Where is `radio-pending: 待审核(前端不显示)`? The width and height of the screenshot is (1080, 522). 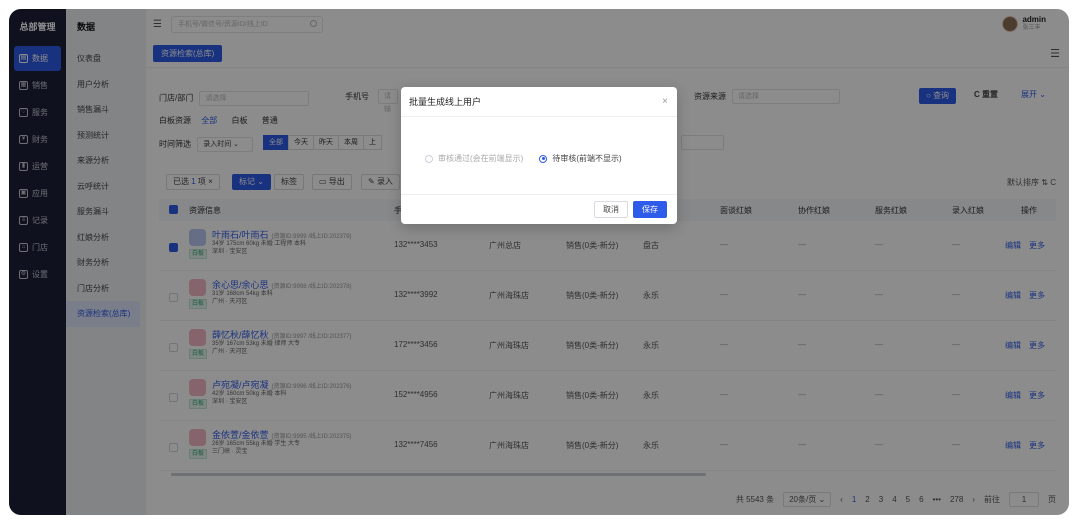 radio-pending: 待审核(前端不显示) is located at coordinates (580, 158).